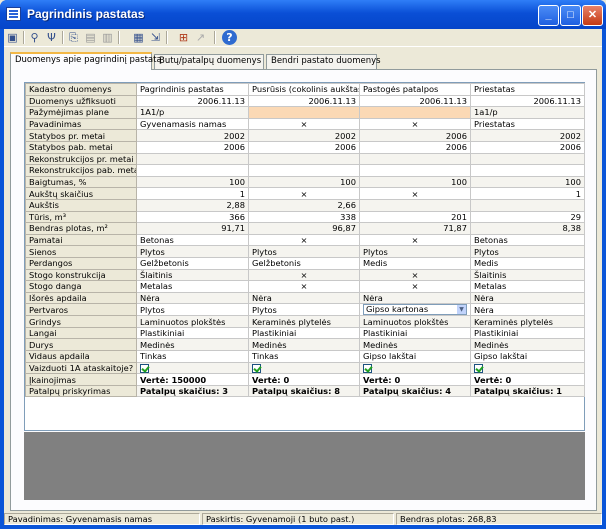 Image resolution: width=606 pixels, height=529 pixels. What do you see at coordinates (415, 321) in the screenshot?
I see `table-cell: Laminuotos plokštės` at bounding box center [415, 321].